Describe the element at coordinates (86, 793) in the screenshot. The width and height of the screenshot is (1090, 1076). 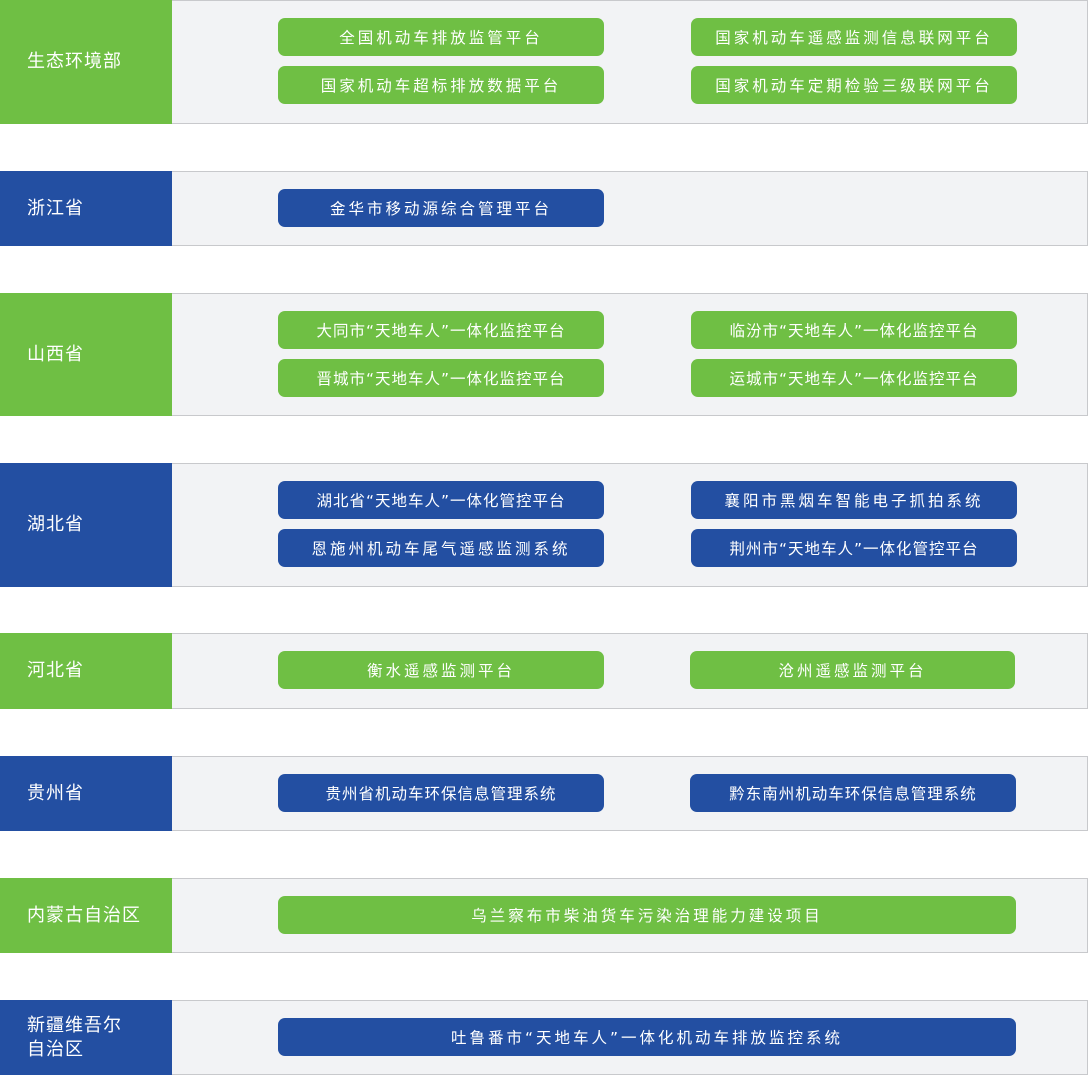
I see `row-label: 贵州省` at that location.